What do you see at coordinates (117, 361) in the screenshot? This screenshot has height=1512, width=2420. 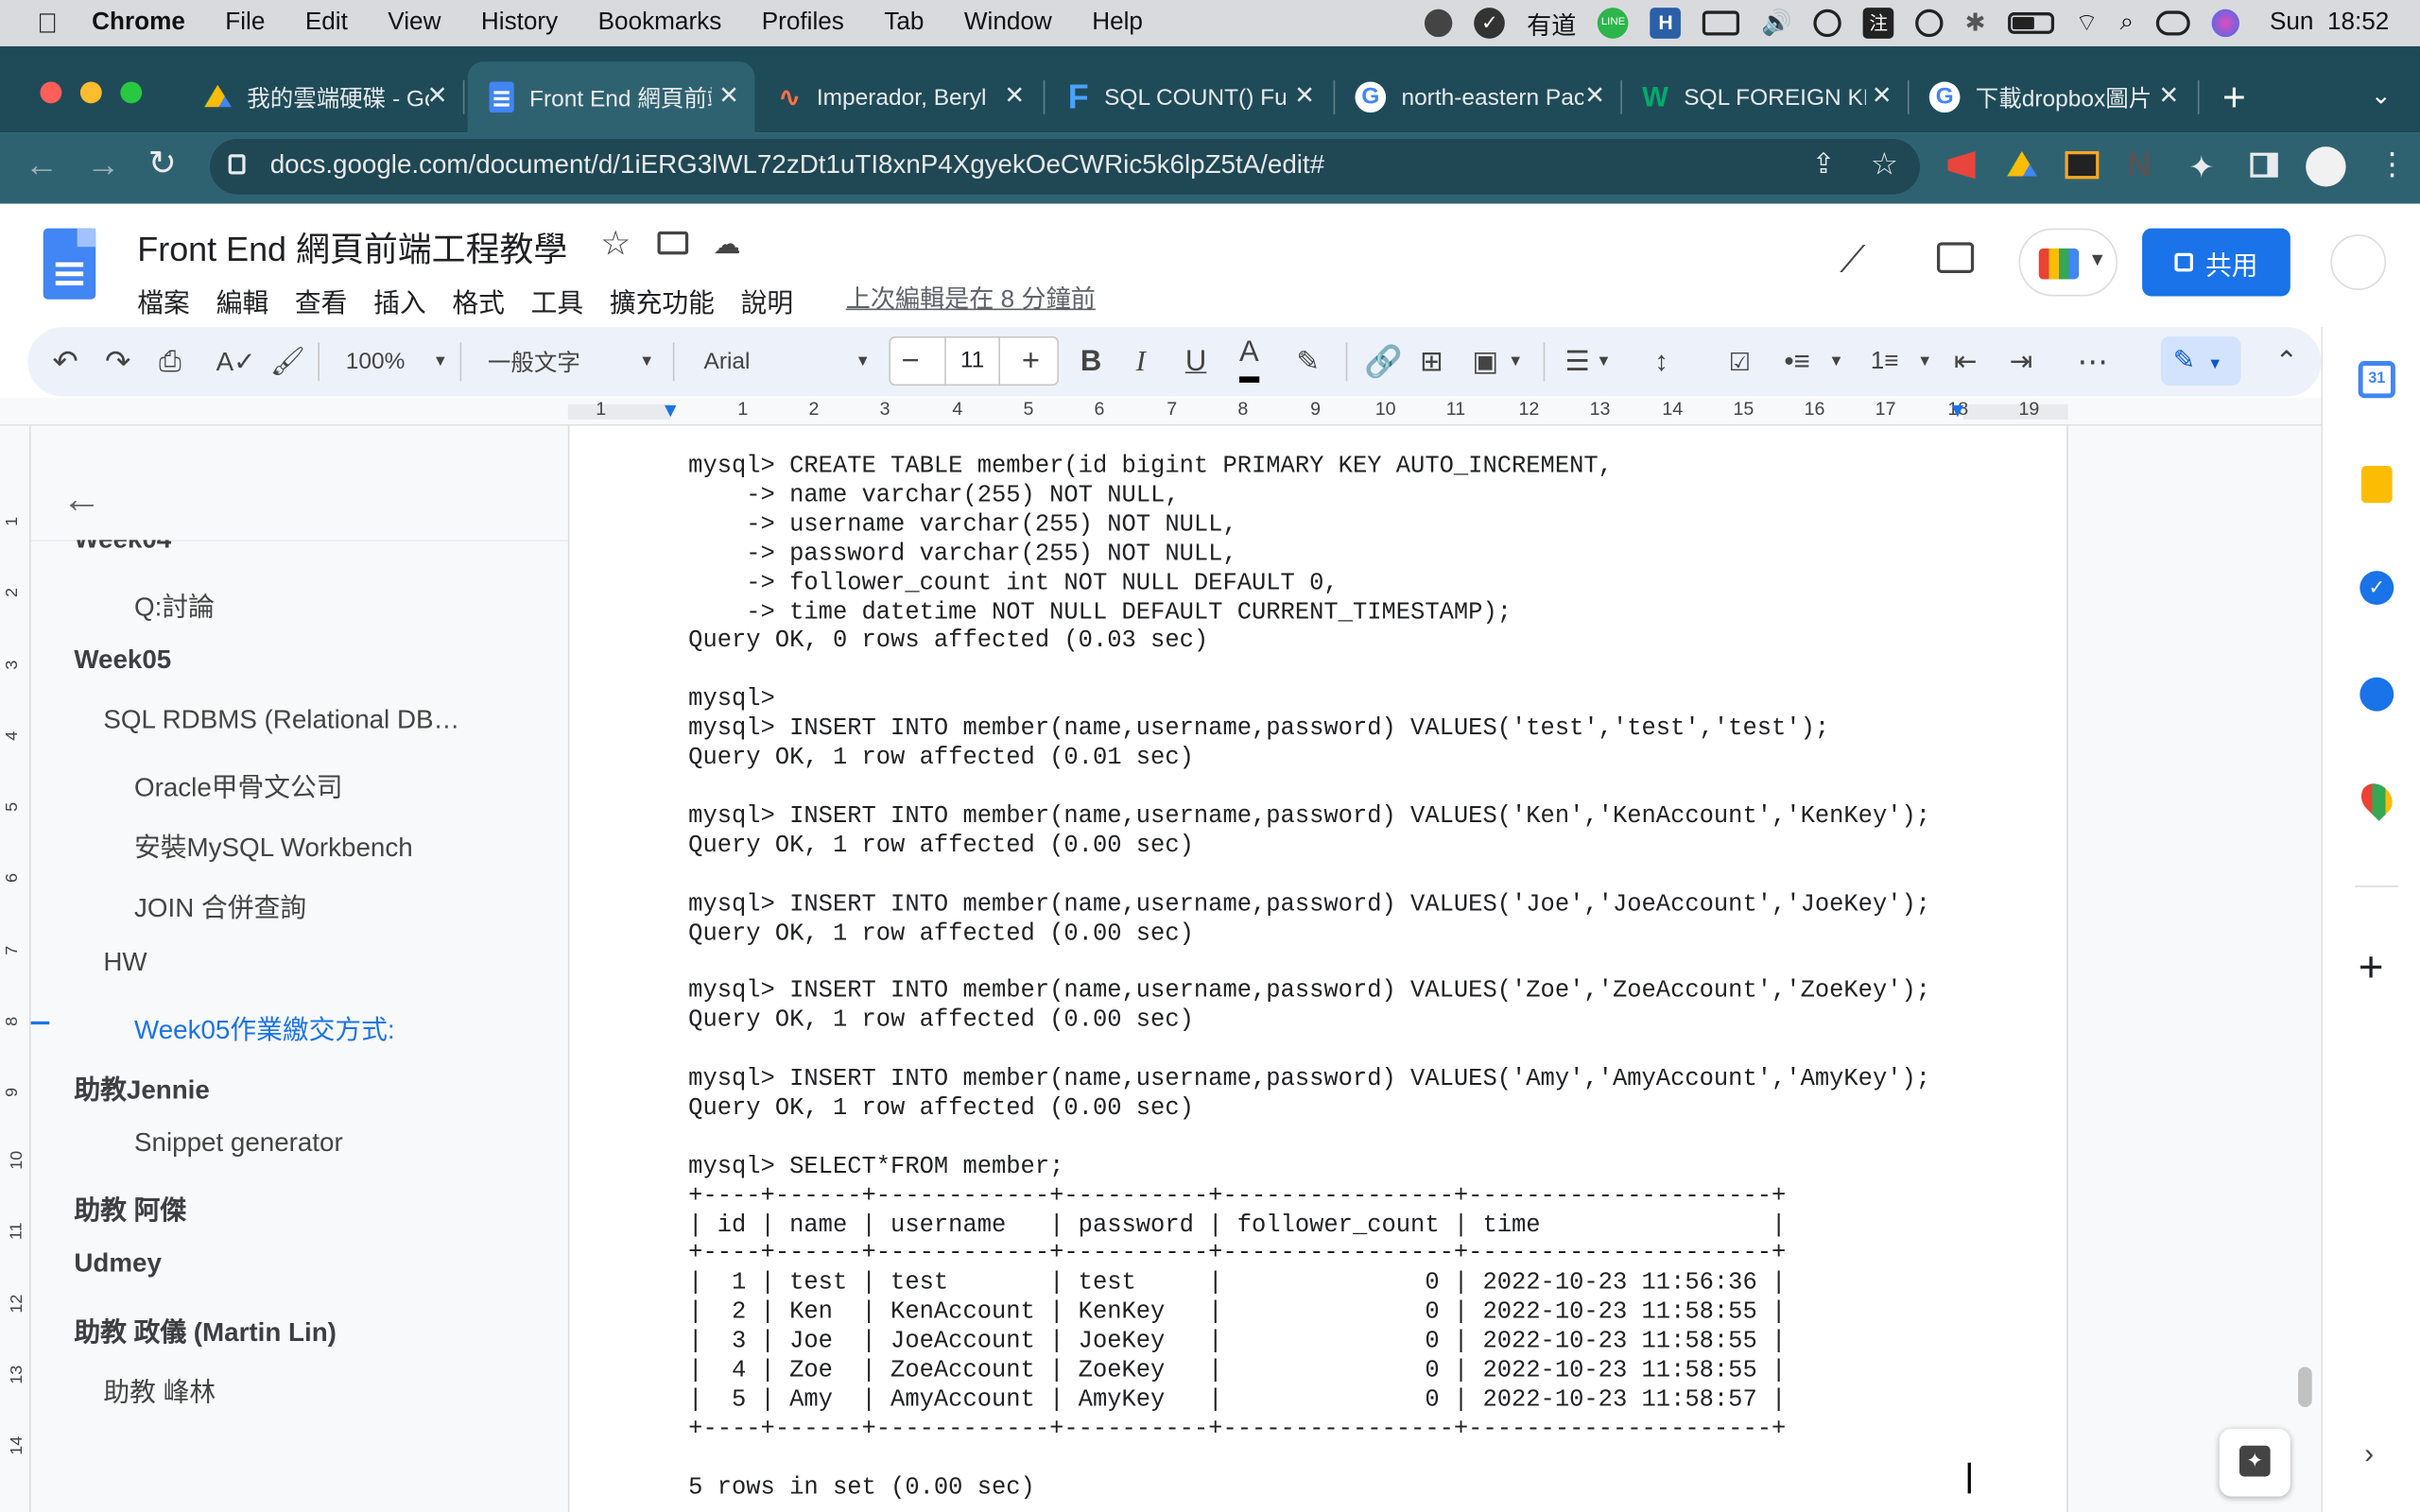 I see `redo-icon: ↷` at bounding box center [117, 361].